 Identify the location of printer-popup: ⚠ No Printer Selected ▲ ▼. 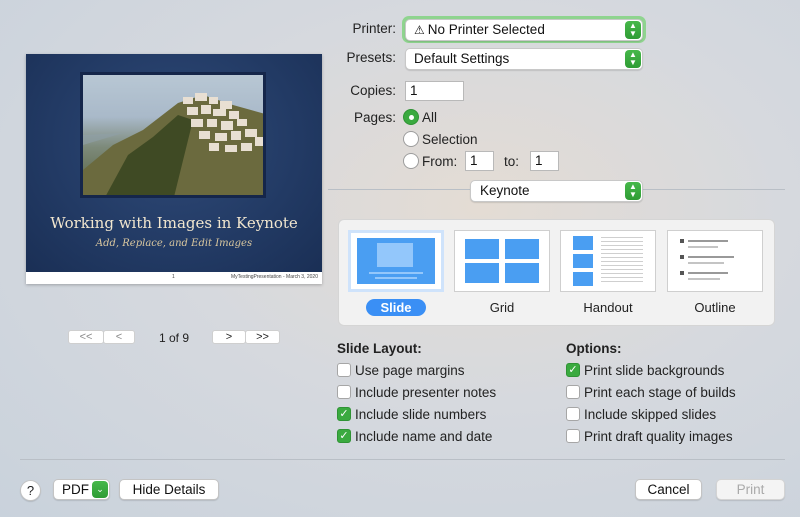
(524, 30).